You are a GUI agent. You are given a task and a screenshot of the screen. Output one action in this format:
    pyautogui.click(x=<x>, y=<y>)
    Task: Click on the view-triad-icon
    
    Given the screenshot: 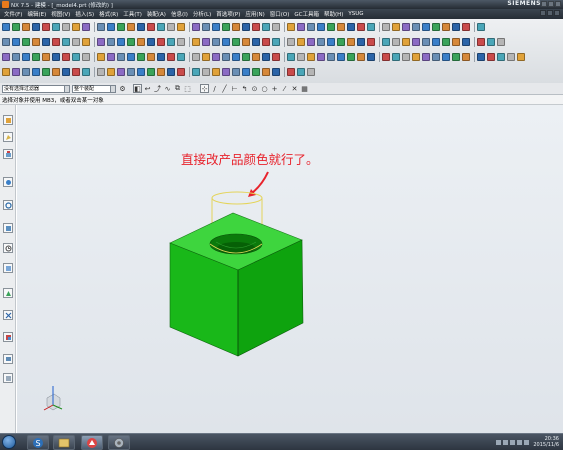 What is the action you would take?
    pyautogui.click(x=53, y=398)
    